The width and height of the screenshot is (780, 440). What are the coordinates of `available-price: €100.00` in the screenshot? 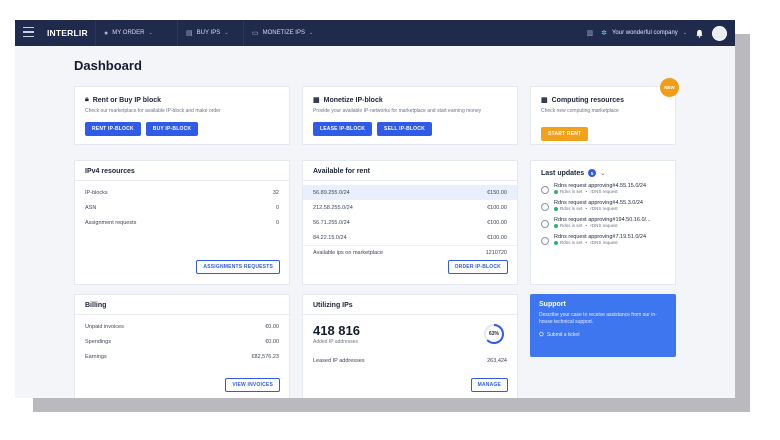 It's located at (497, 222).